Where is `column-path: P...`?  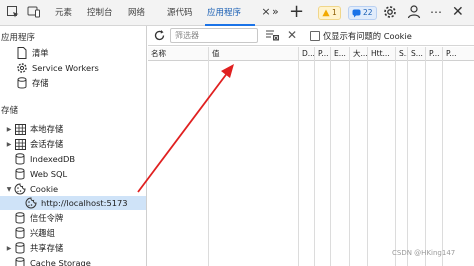 column-path: P... is located at coordinates (322, 54).